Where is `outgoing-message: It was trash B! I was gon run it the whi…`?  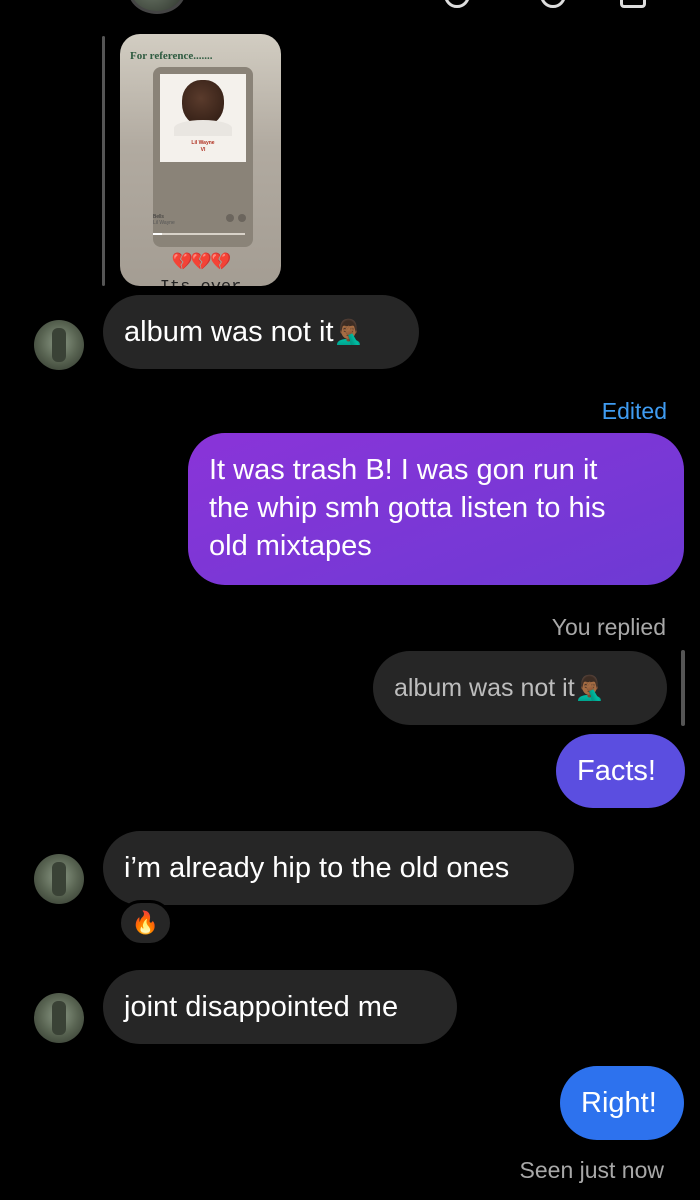 outgoing-message: It was trash B! I was gon run it the whi… is located at coordinates (436, 509).